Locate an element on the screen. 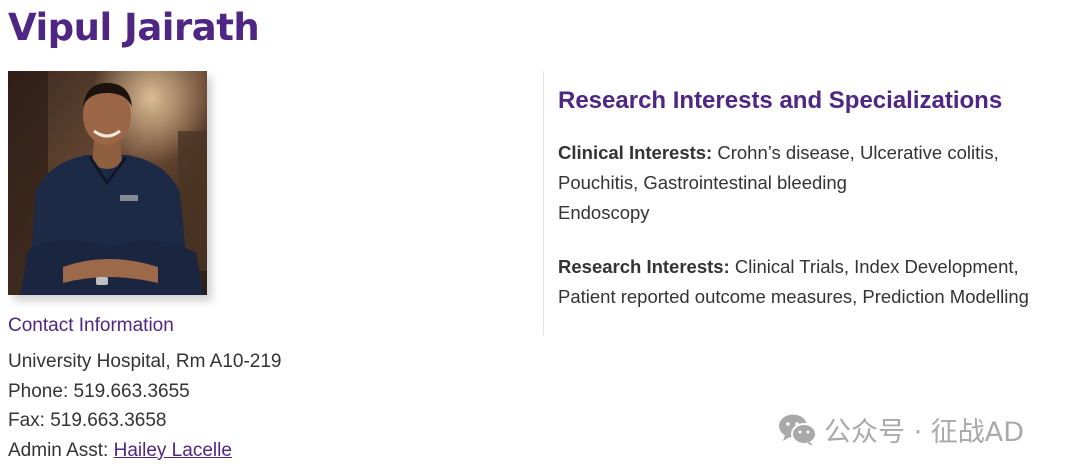  contact-phone: Phone: 519.663.3655 is located at coordinates (99, 391).